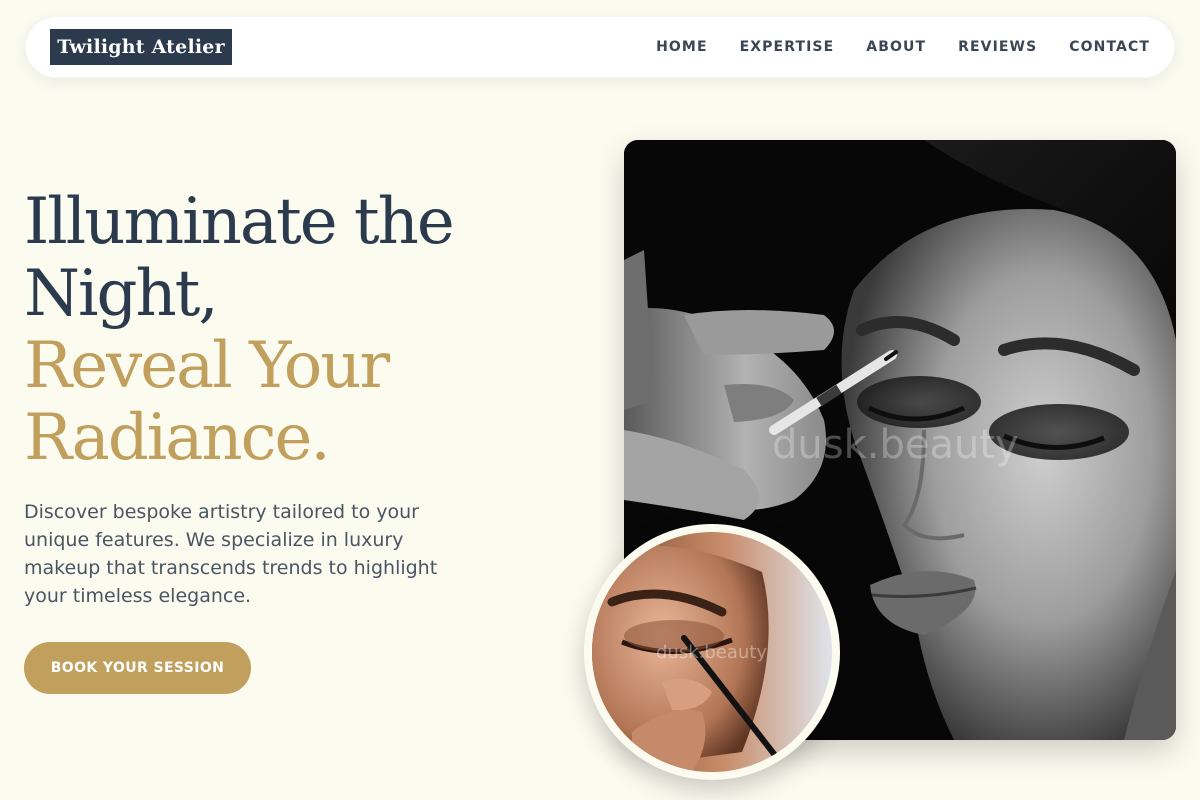  What do you see at coordinates (896, 47) in the screenshot?
I see `nav-about: ABOUT` at bounding box center [896, 47].